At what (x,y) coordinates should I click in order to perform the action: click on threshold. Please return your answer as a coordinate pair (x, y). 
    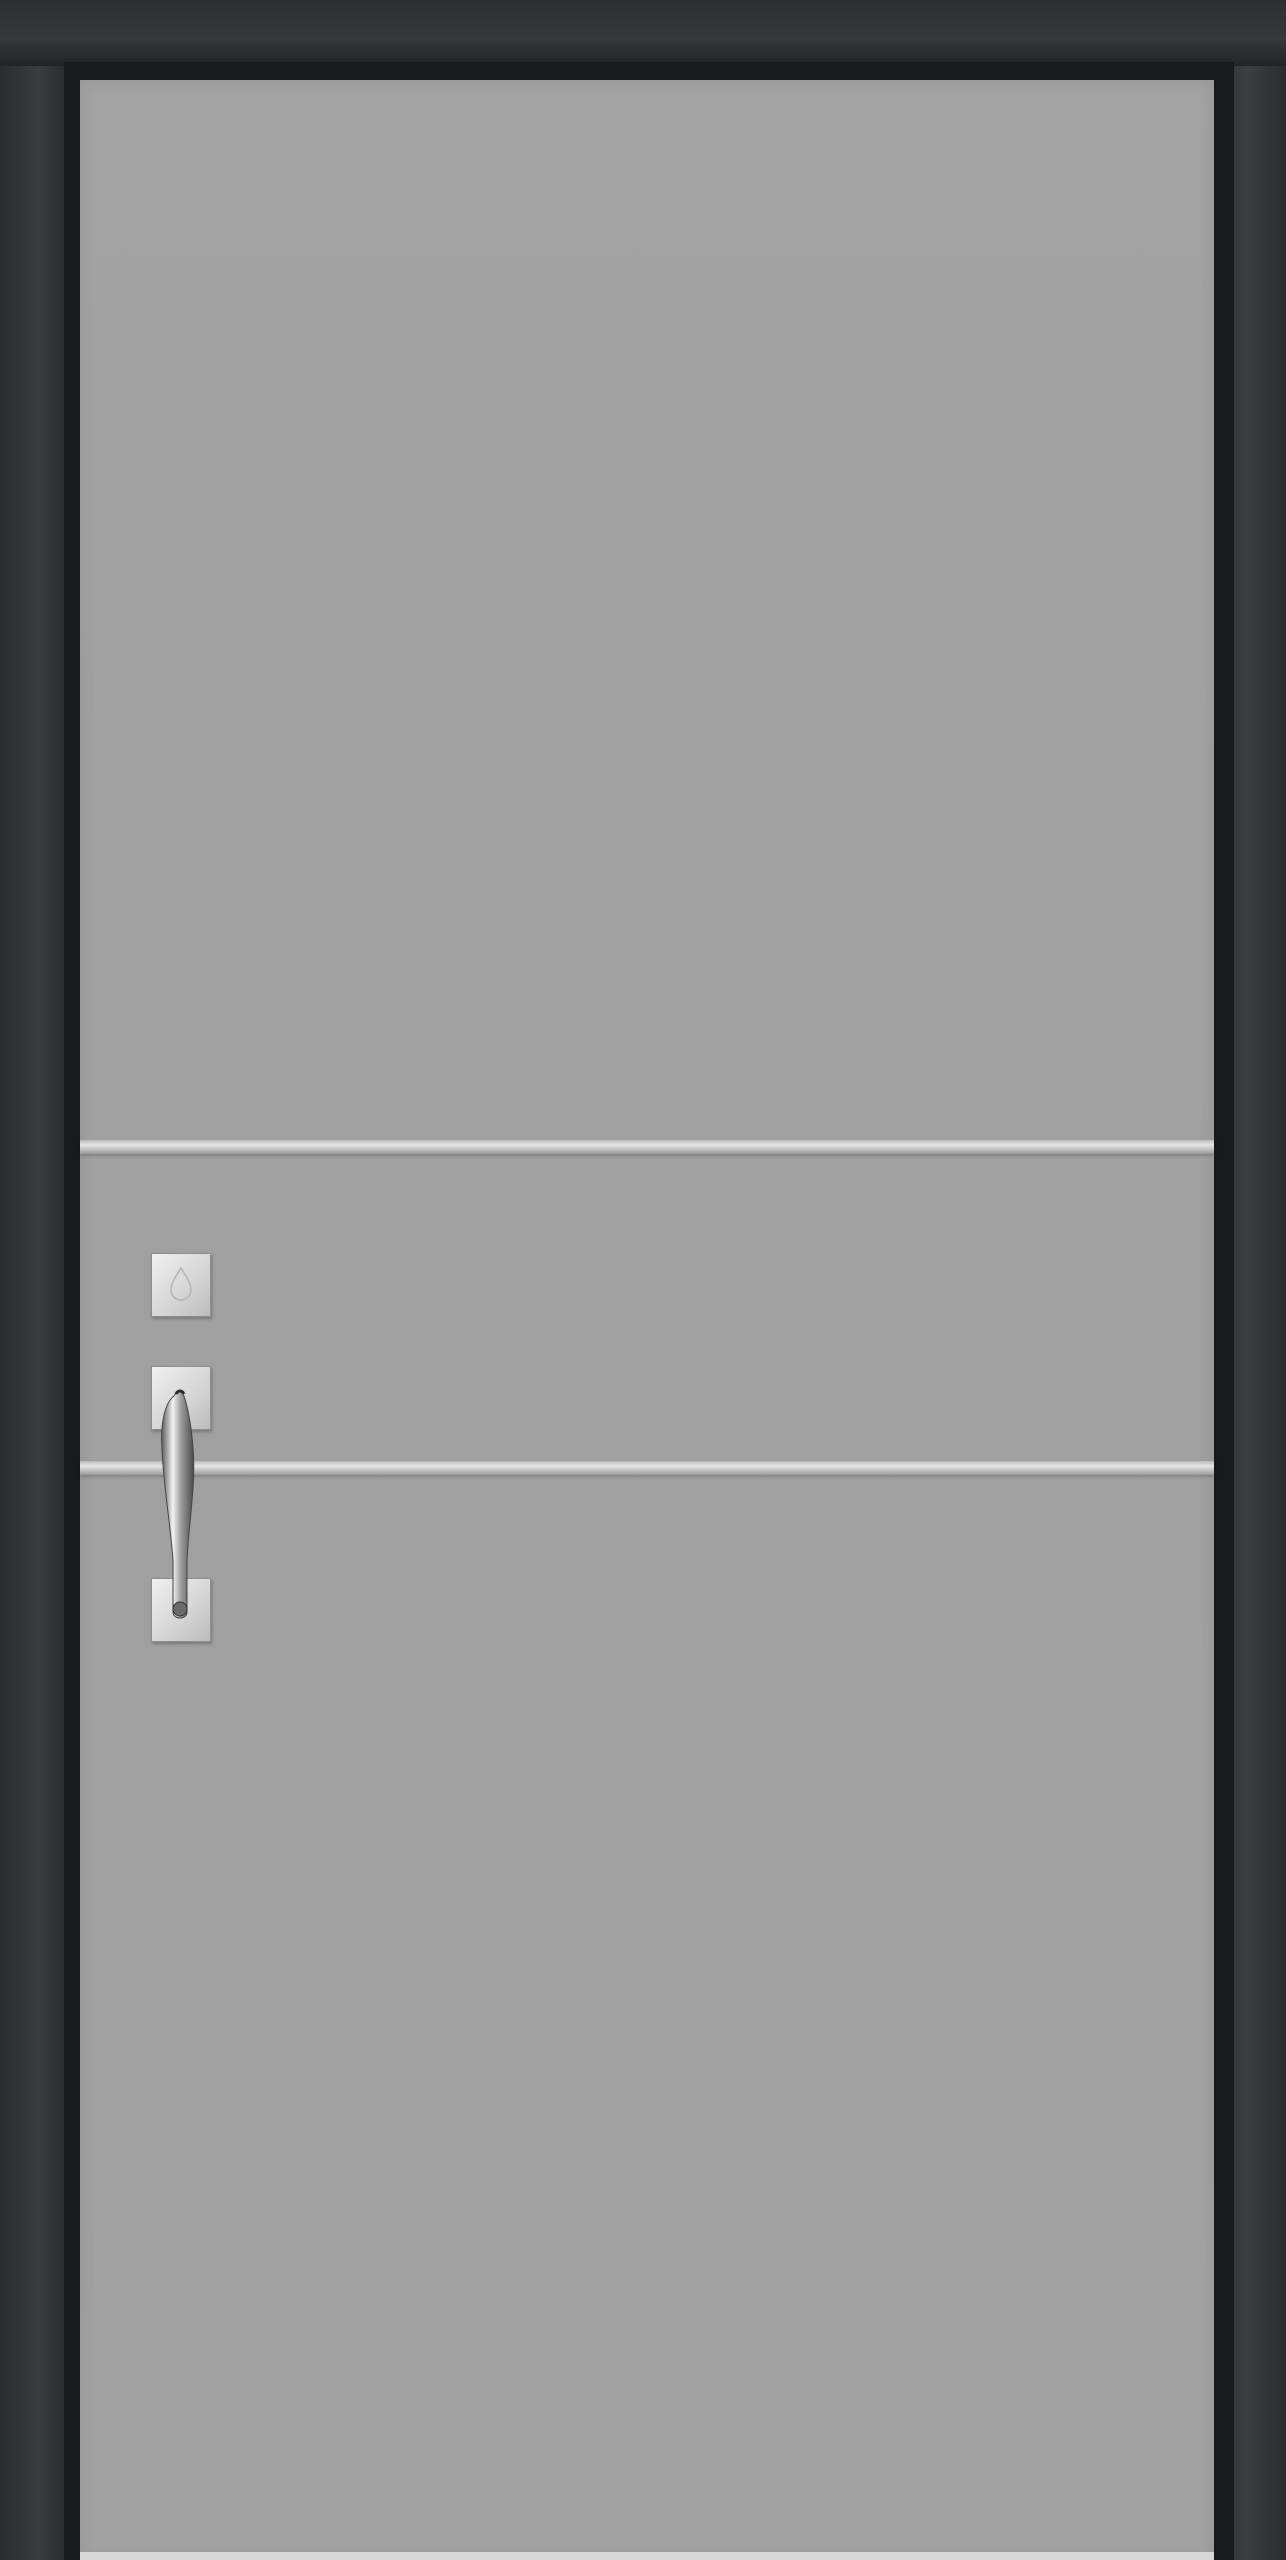
    Looking at the image, I should click on (647, 2556).